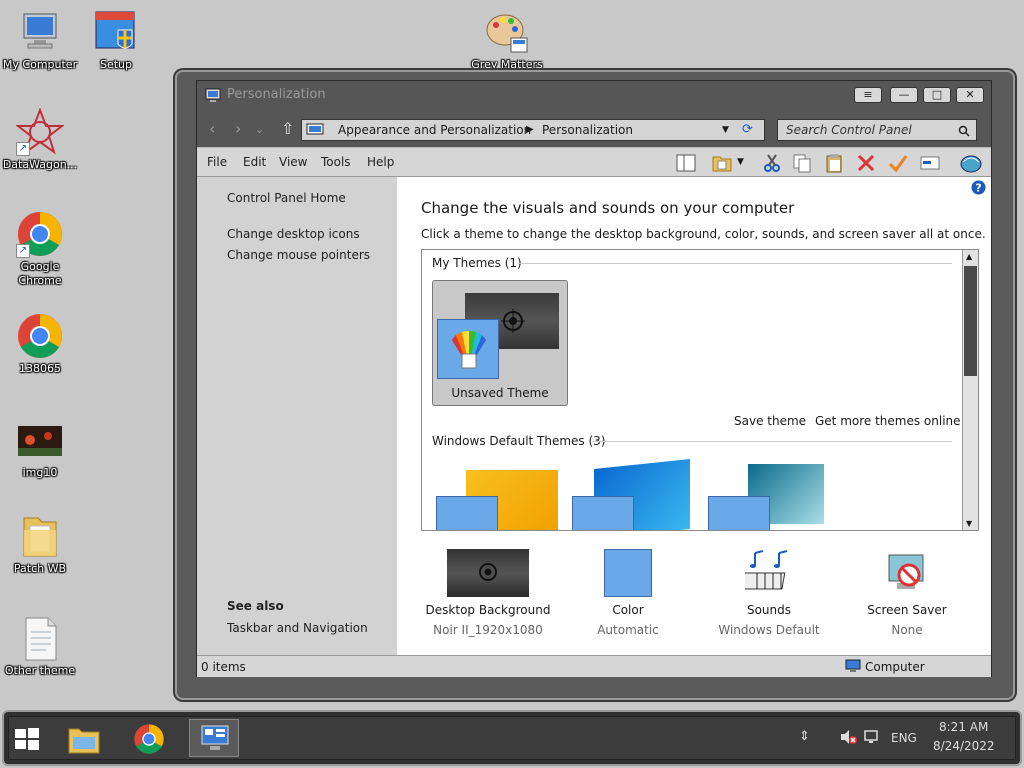  Describe the element at coordinates (895, 667) in the screenshot. I see `location-label: Computer` at that location.